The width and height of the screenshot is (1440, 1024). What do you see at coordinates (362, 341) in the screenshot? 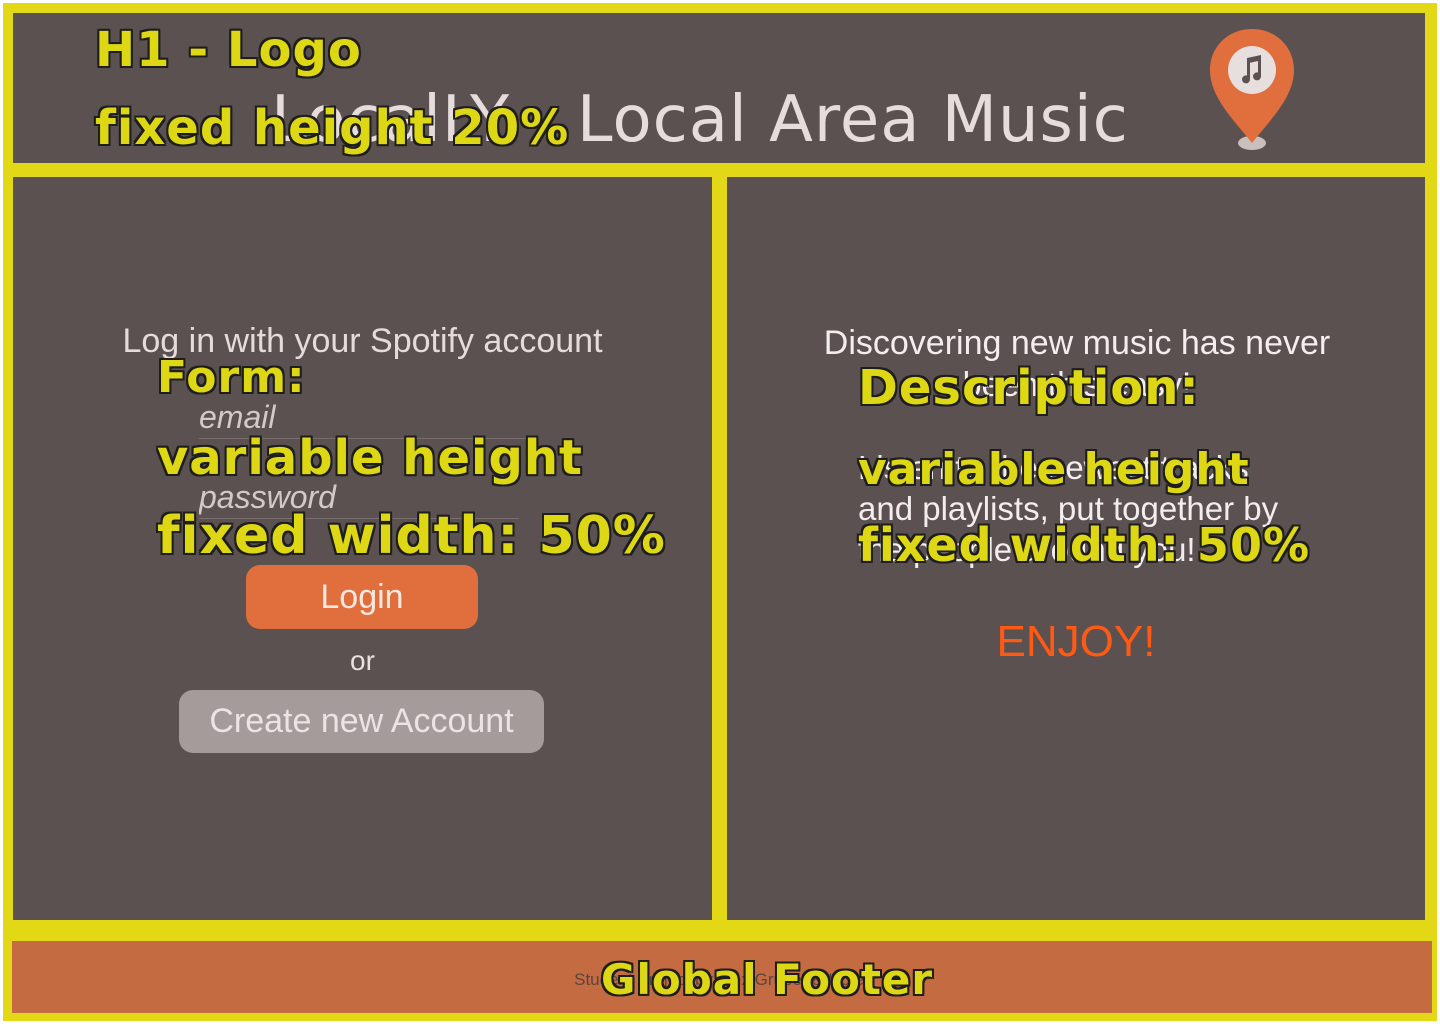
I see `login-heading: Log in with your Spotify account` at bounding box center [362, 341].